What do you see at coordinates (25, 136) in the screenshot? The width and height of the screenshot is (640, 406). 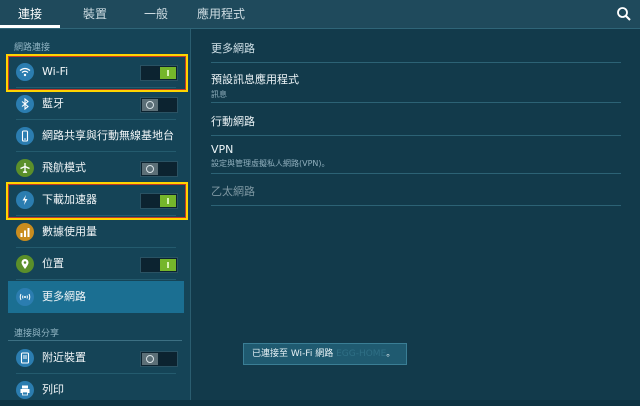 I see `tethering-icon` at bounding box center [25, 136].